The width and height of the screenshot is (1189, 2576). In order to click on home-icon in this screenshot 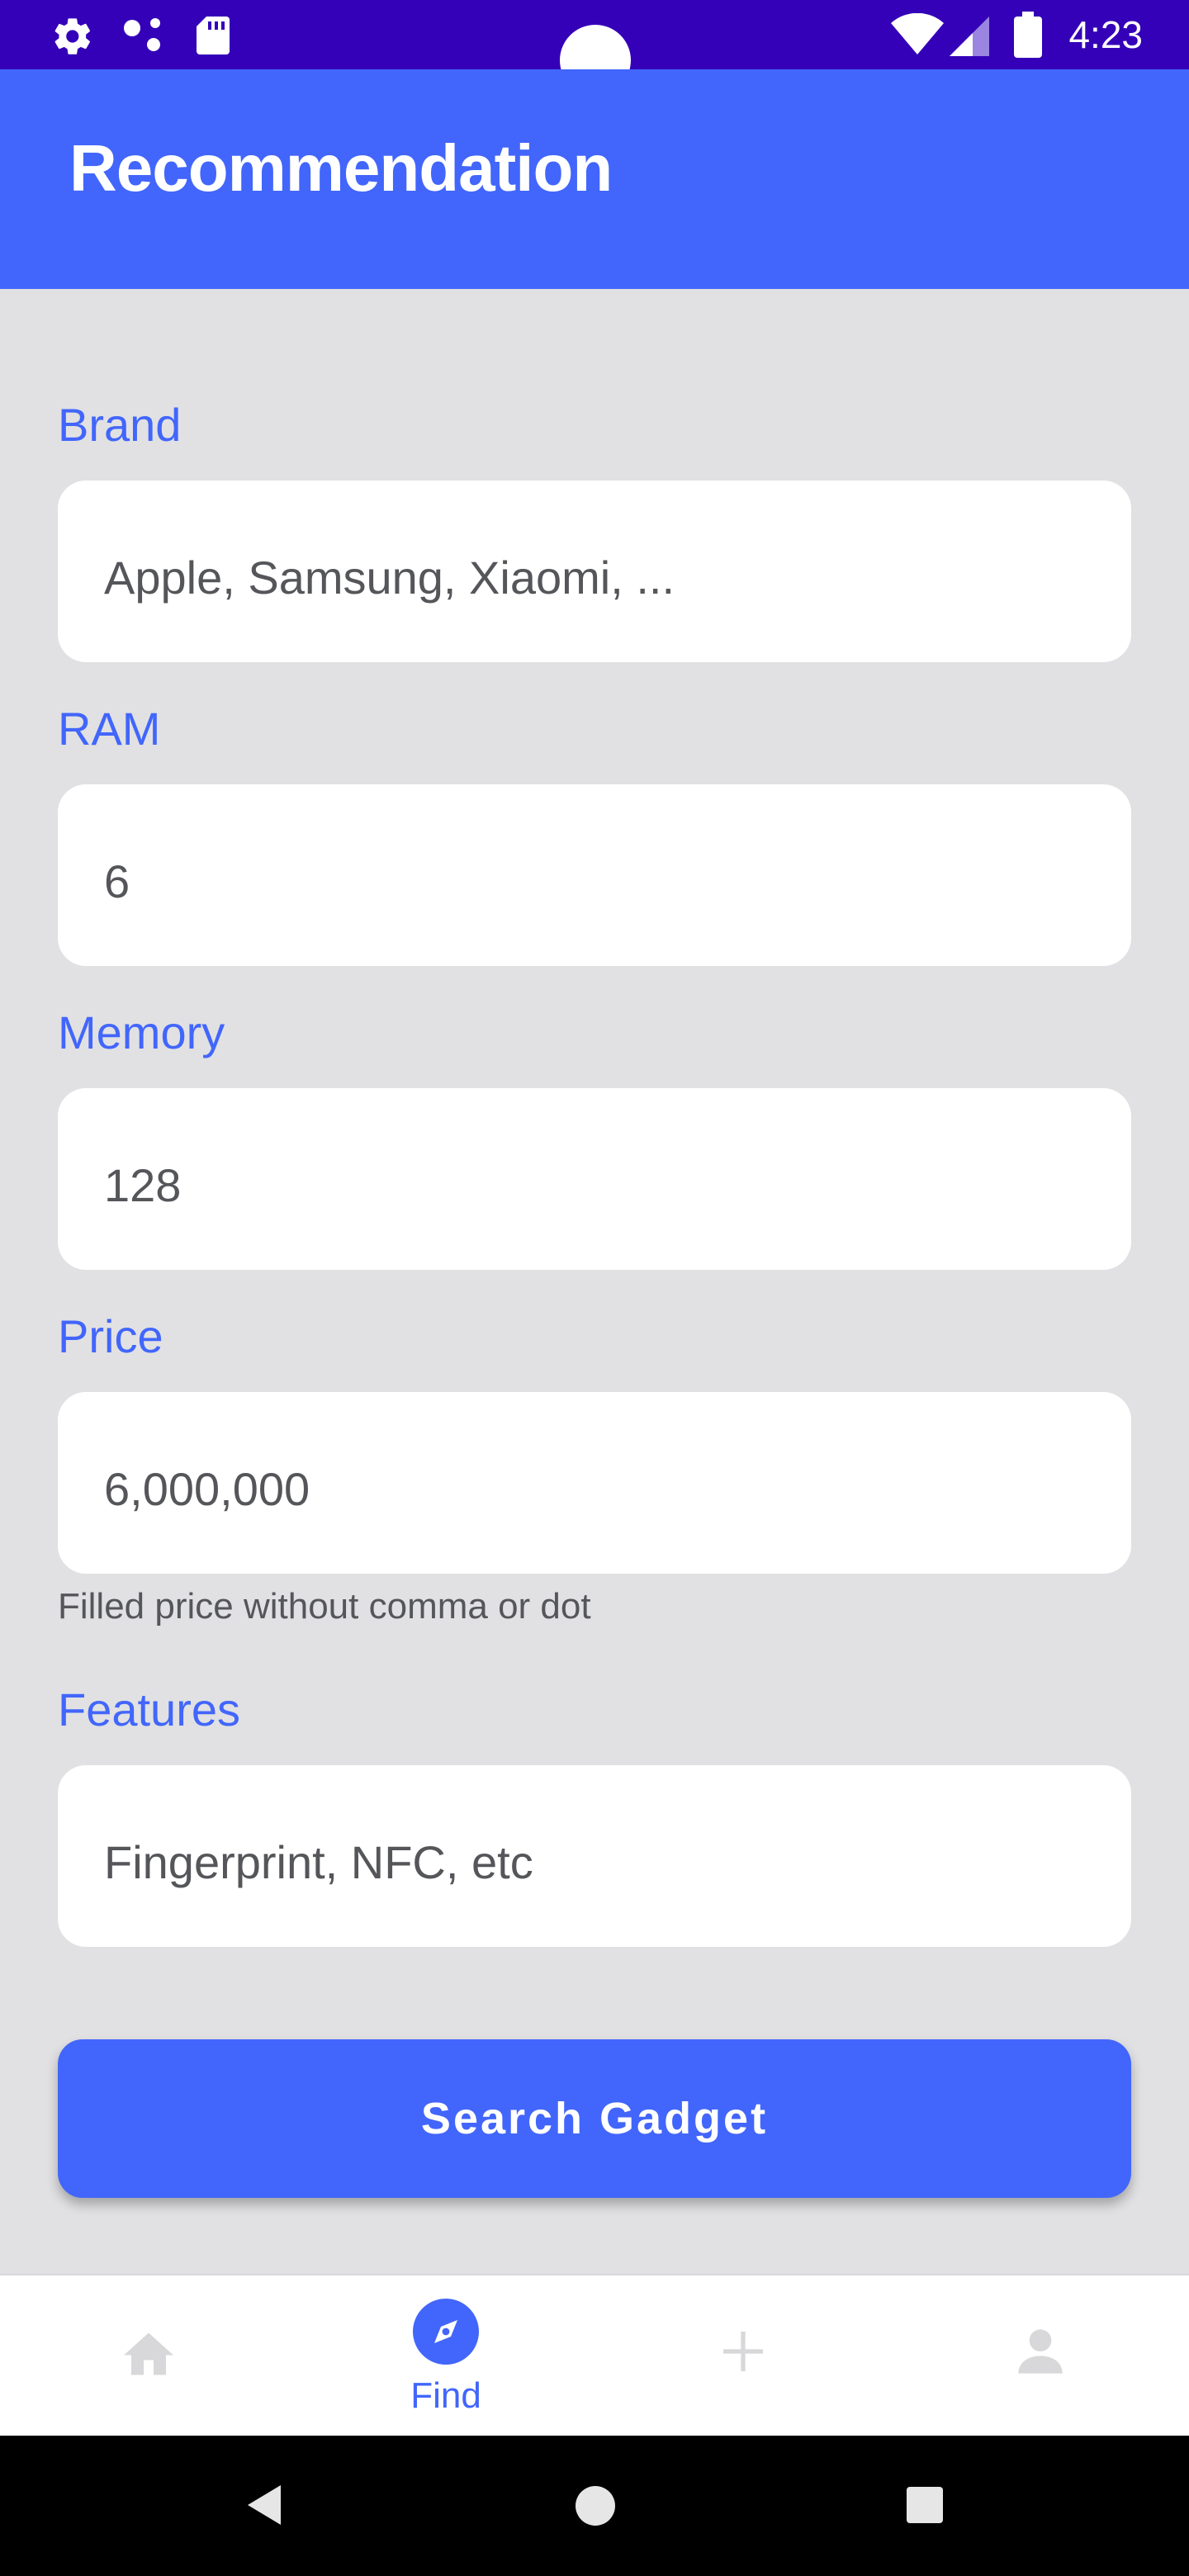, I will do `click(148, 2353)`.